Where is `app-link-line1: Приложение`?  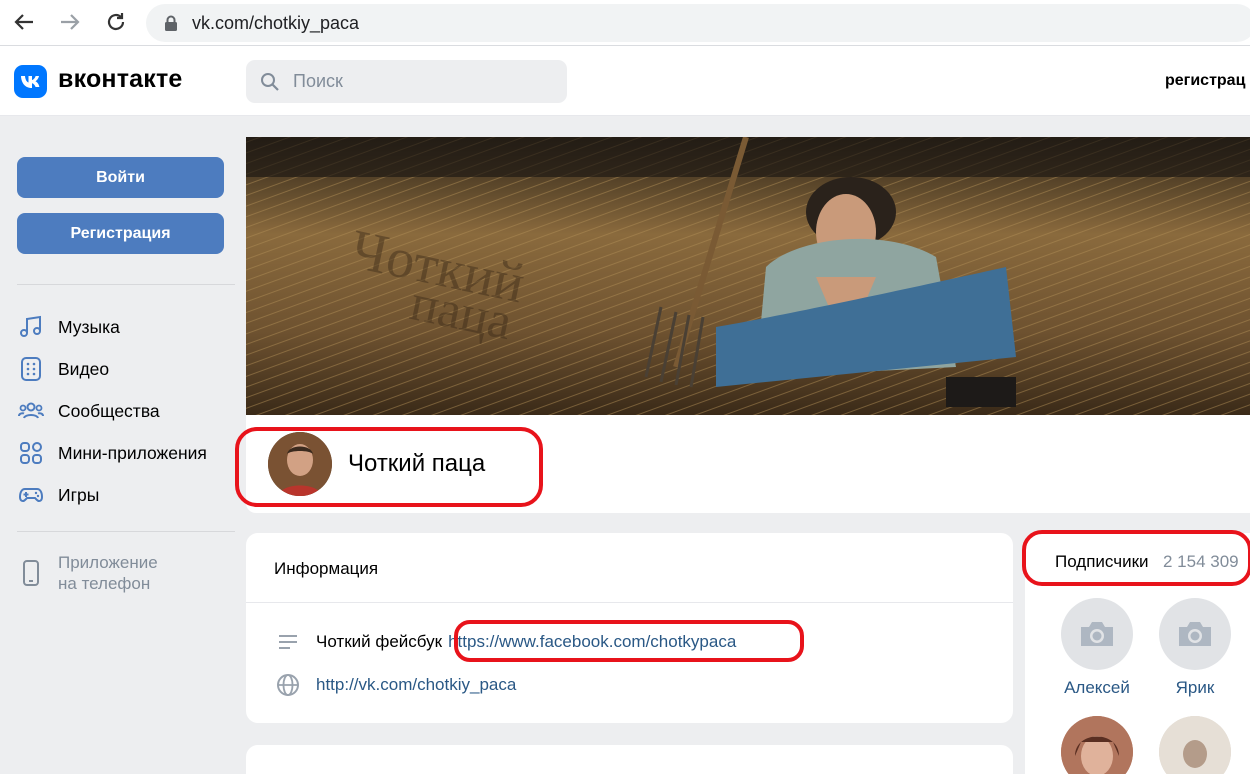
app-link-line1: Приложение is located at coordinates (108, 562).